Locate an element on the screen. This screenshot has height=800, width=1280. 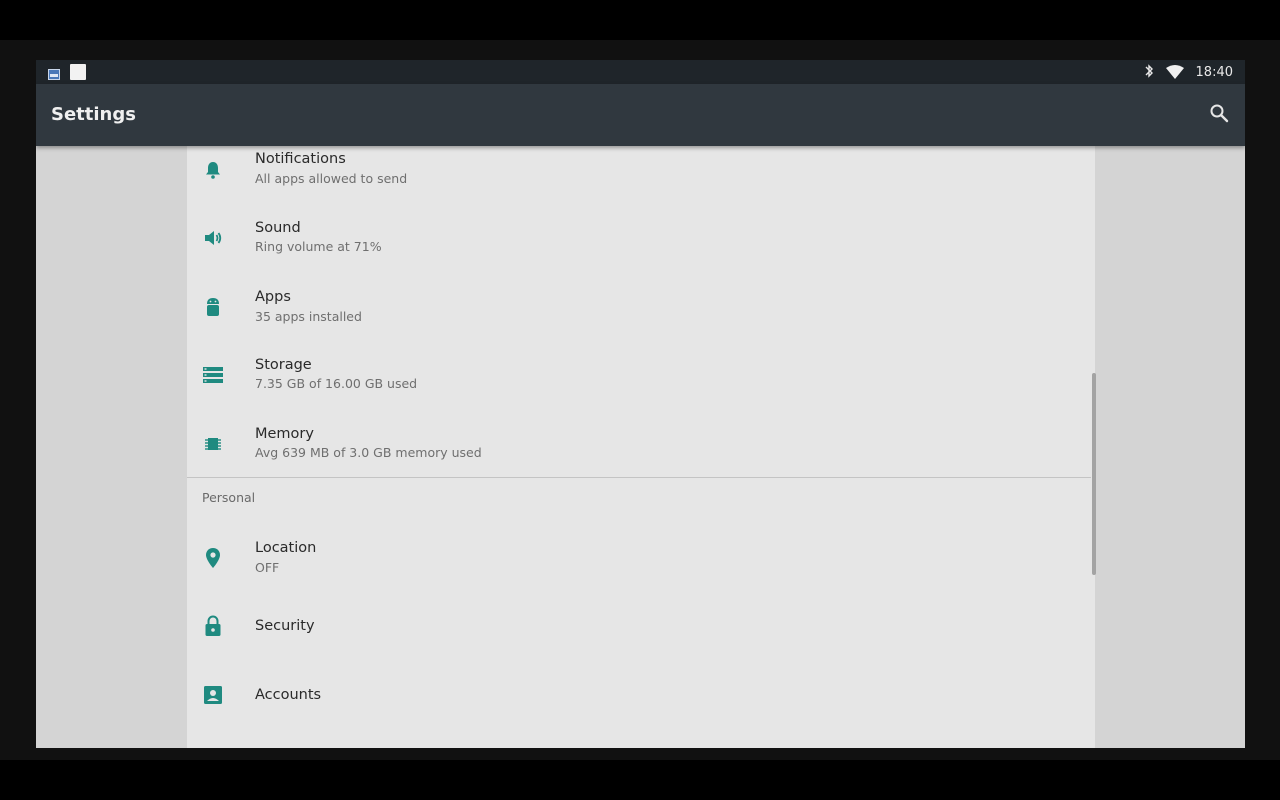
section-header-personal: Personal is located at coordinates (229, 497).